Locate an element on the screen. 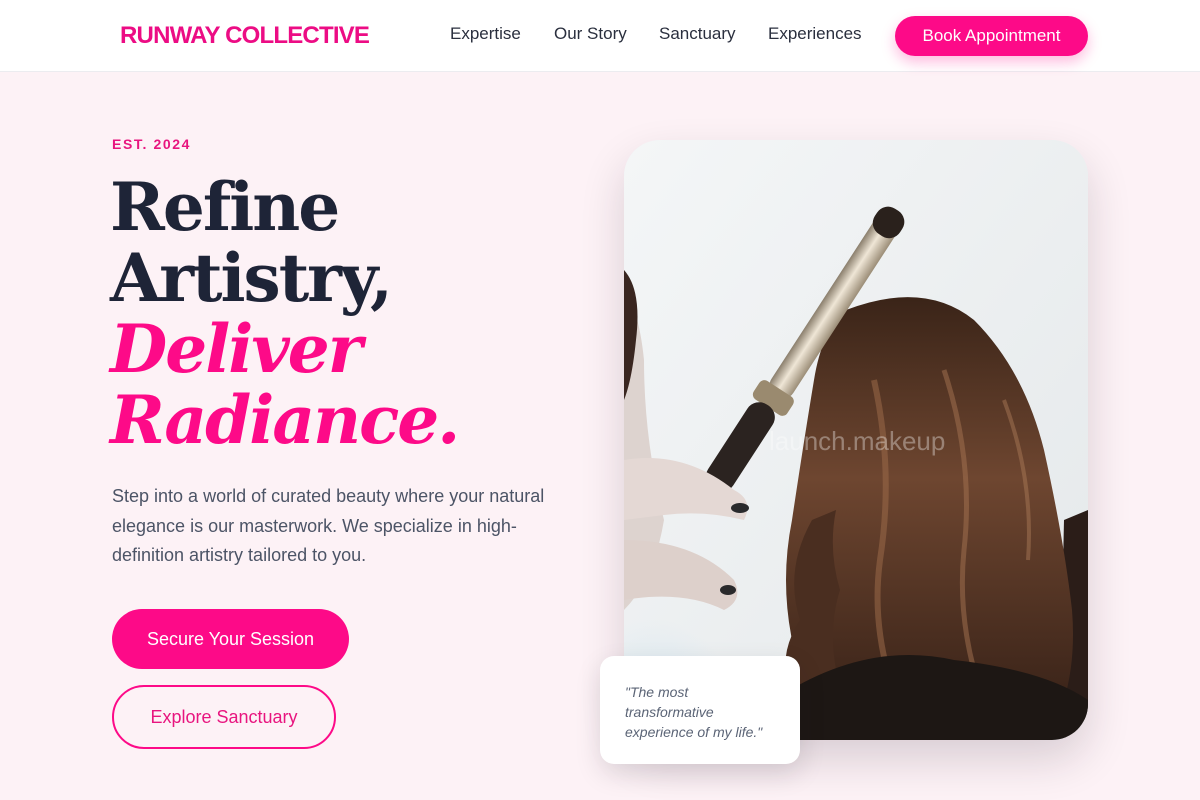 The height and width of the screenshot is (800, 1200). headline-line-2: Artistry, is located at coordinates (251, 278).